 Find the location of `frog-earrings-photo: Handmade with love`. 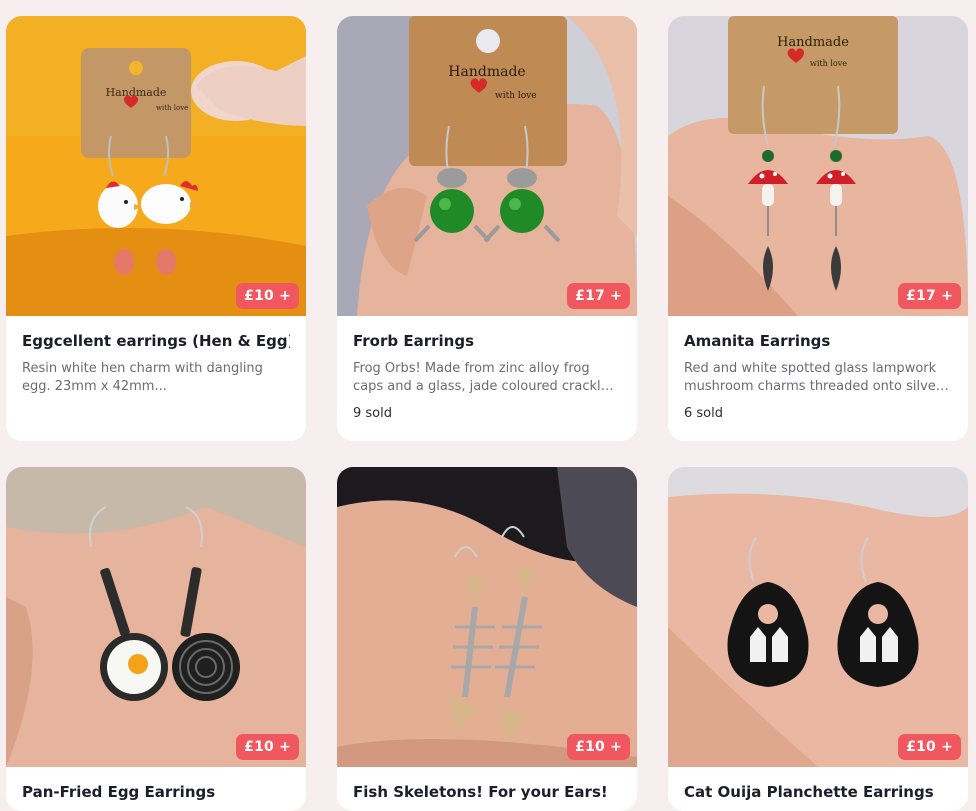

frog-earrings-photo: Handmade with love is located at coordinates (487, 166).